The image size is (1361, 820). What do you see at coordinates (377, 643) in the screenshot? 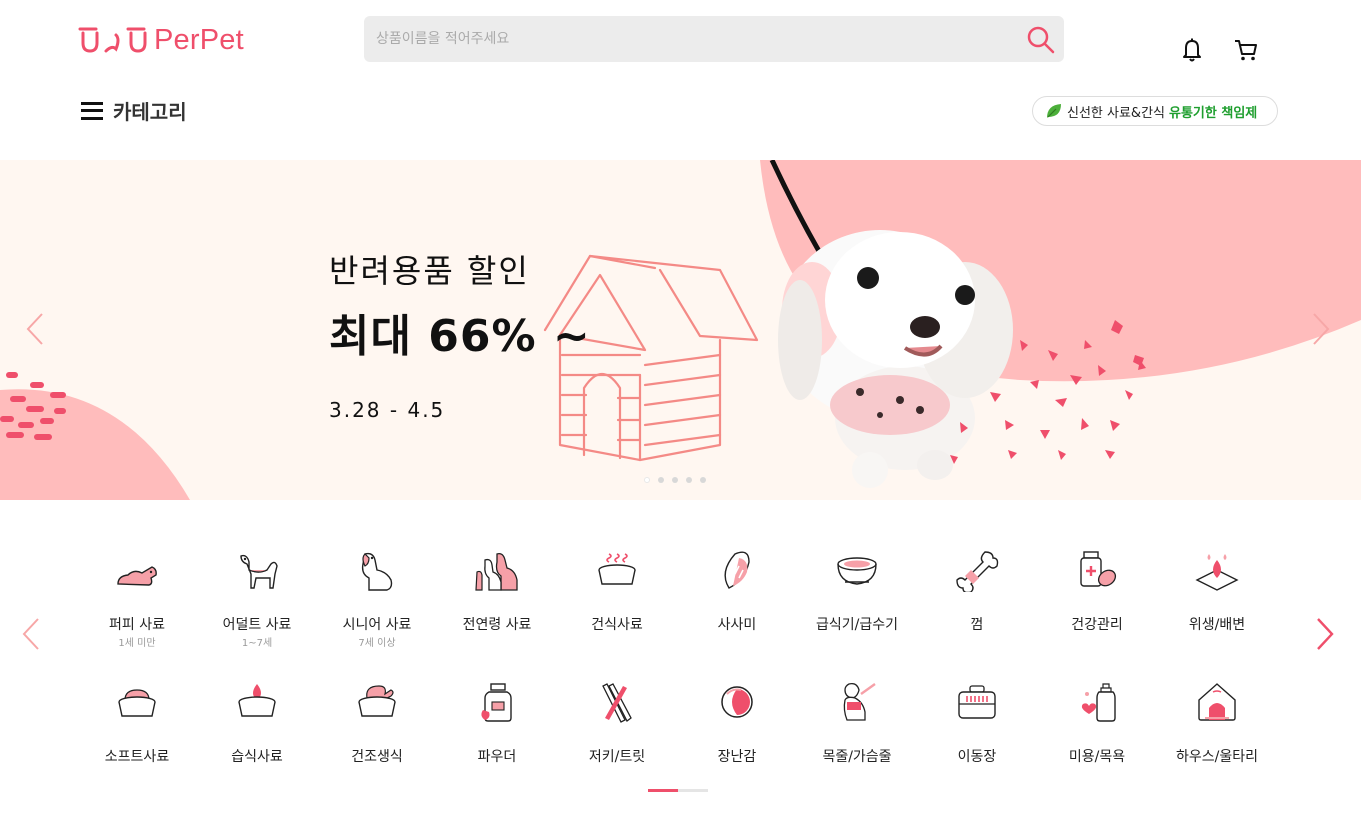
I see `category-sublabel: 7세 이상` at bounding box center [377, 643].